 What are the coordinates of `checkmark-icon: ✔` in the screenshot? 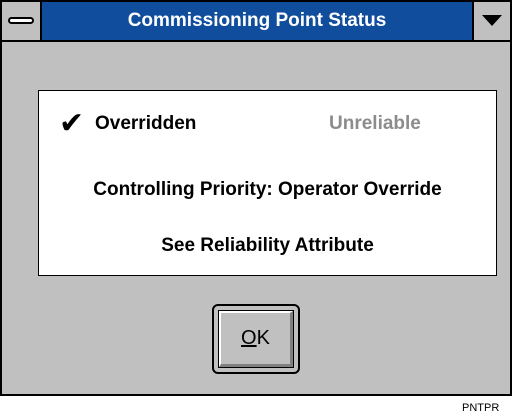 It's located at (72, 123).